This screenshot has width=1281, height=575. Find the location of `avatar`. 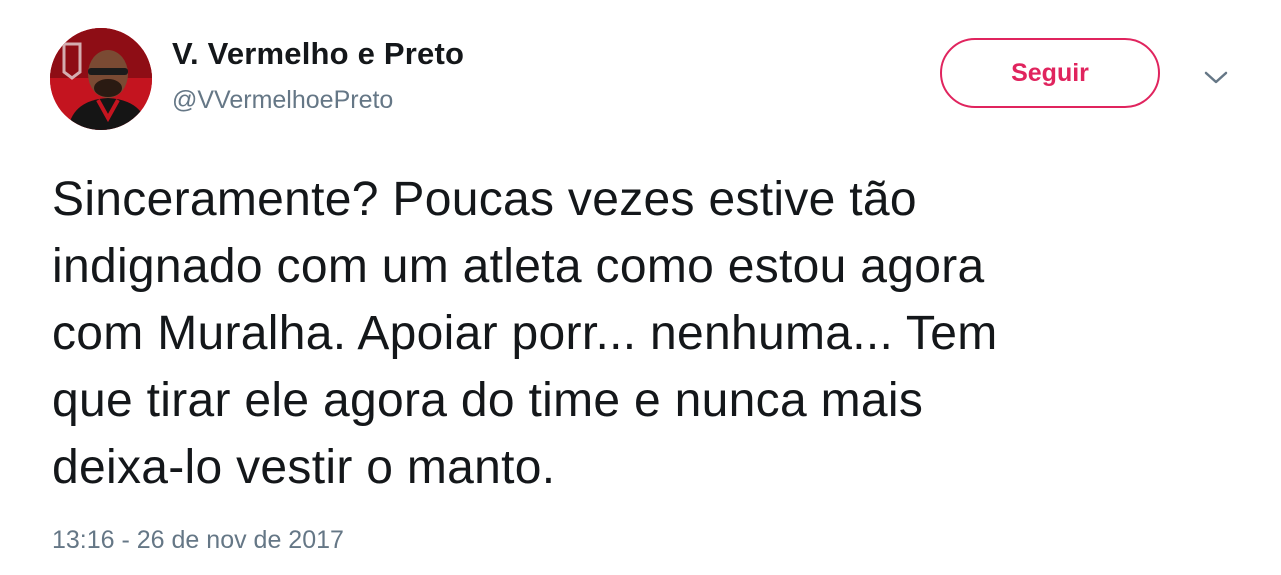

avatar is located at coordinates (101, 79).